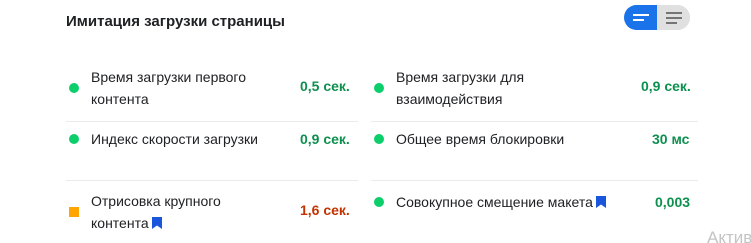 The image size is (751, 243). I want to click on metric-value: 0,003, so click(673, 202).